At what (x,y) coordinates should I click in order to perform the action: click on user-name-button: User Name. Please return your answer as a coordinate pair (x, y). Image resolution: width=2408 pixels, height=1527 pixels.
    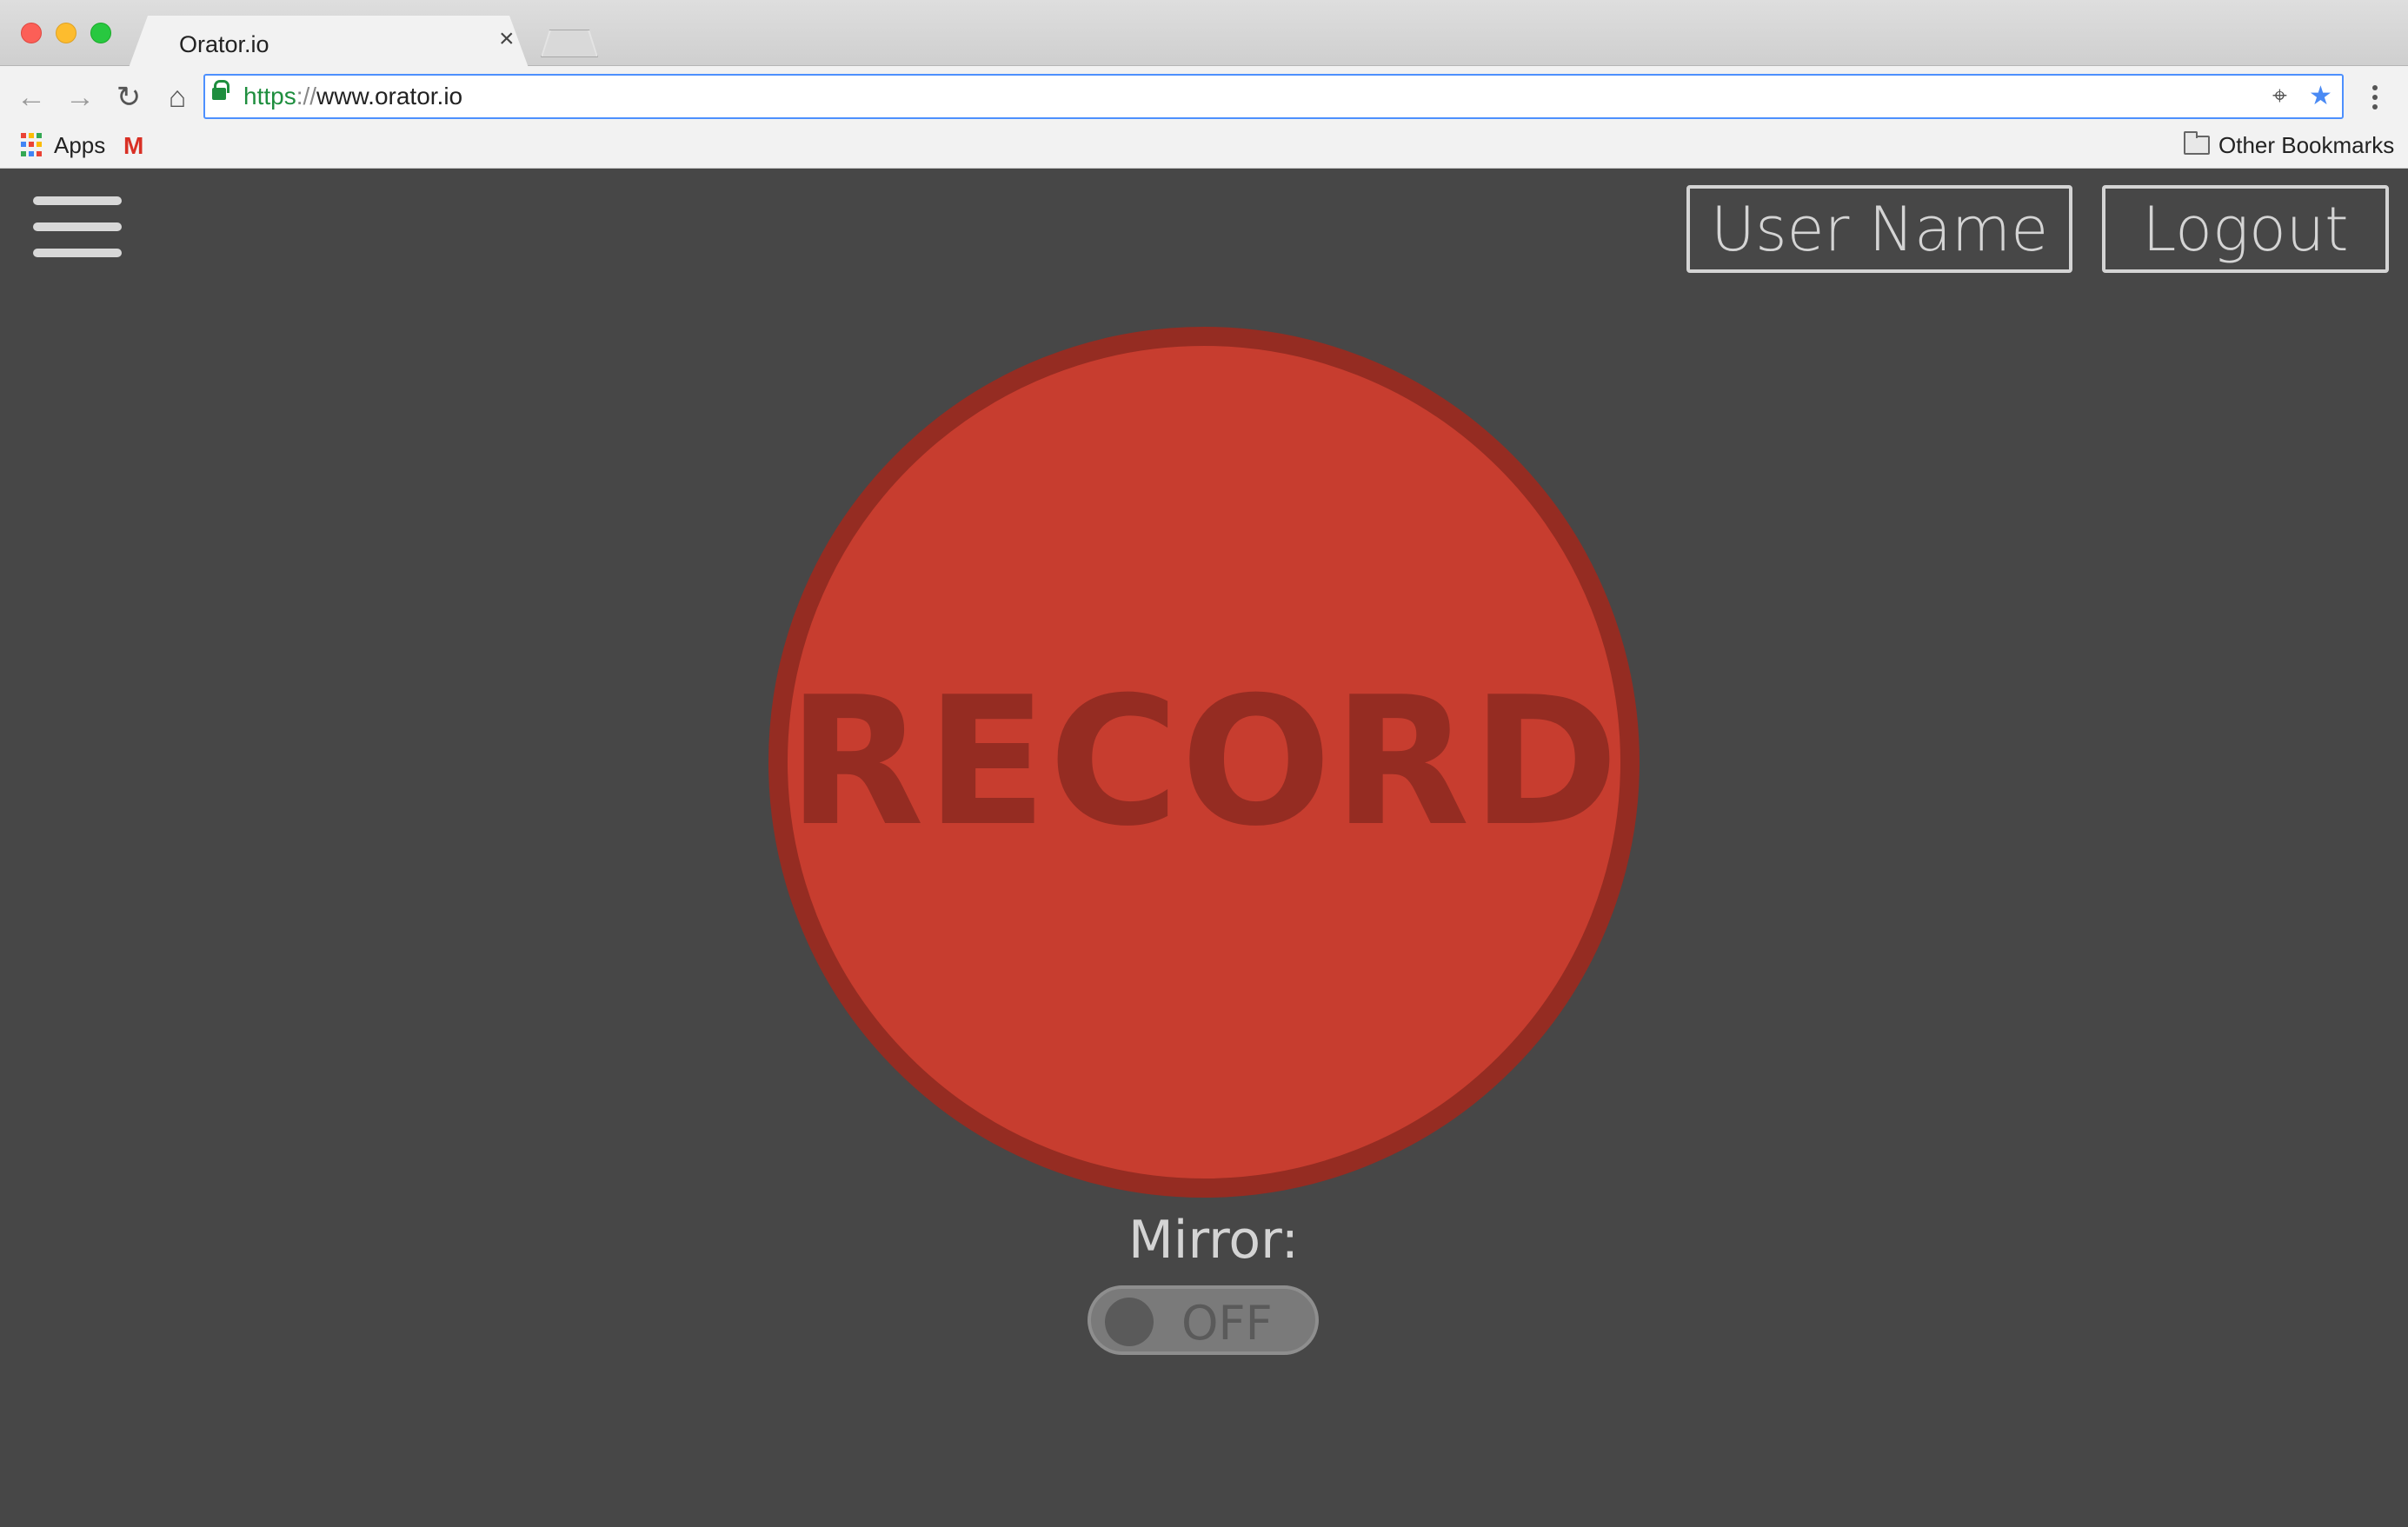
    Looking at the image, I should click on (1879, 229).